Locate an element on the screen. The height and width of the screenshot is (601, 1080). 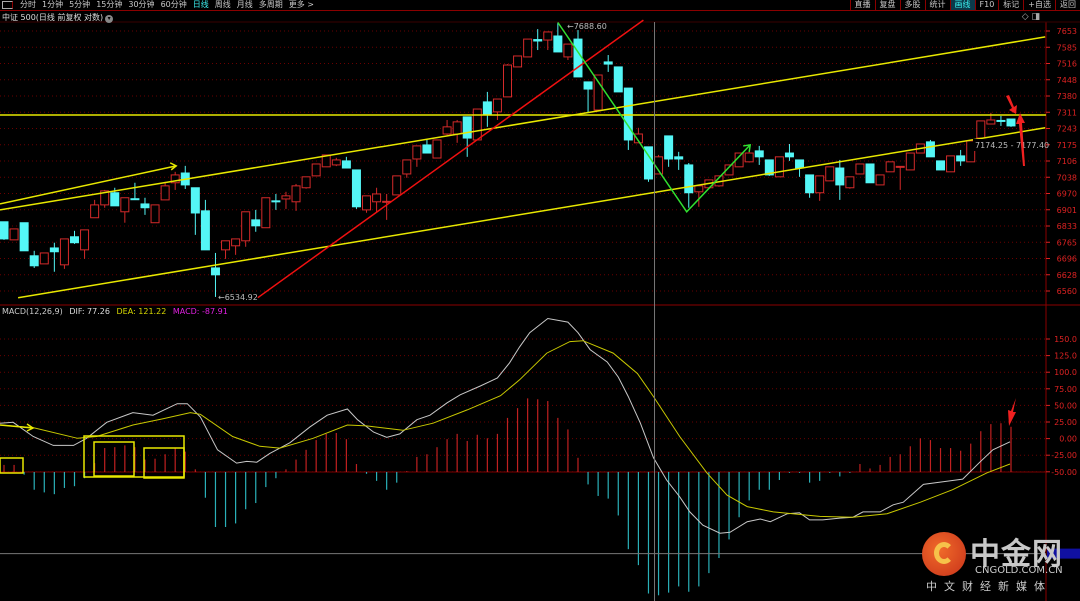
period-tab: 60分钟 is located at coordinates (174, 5).